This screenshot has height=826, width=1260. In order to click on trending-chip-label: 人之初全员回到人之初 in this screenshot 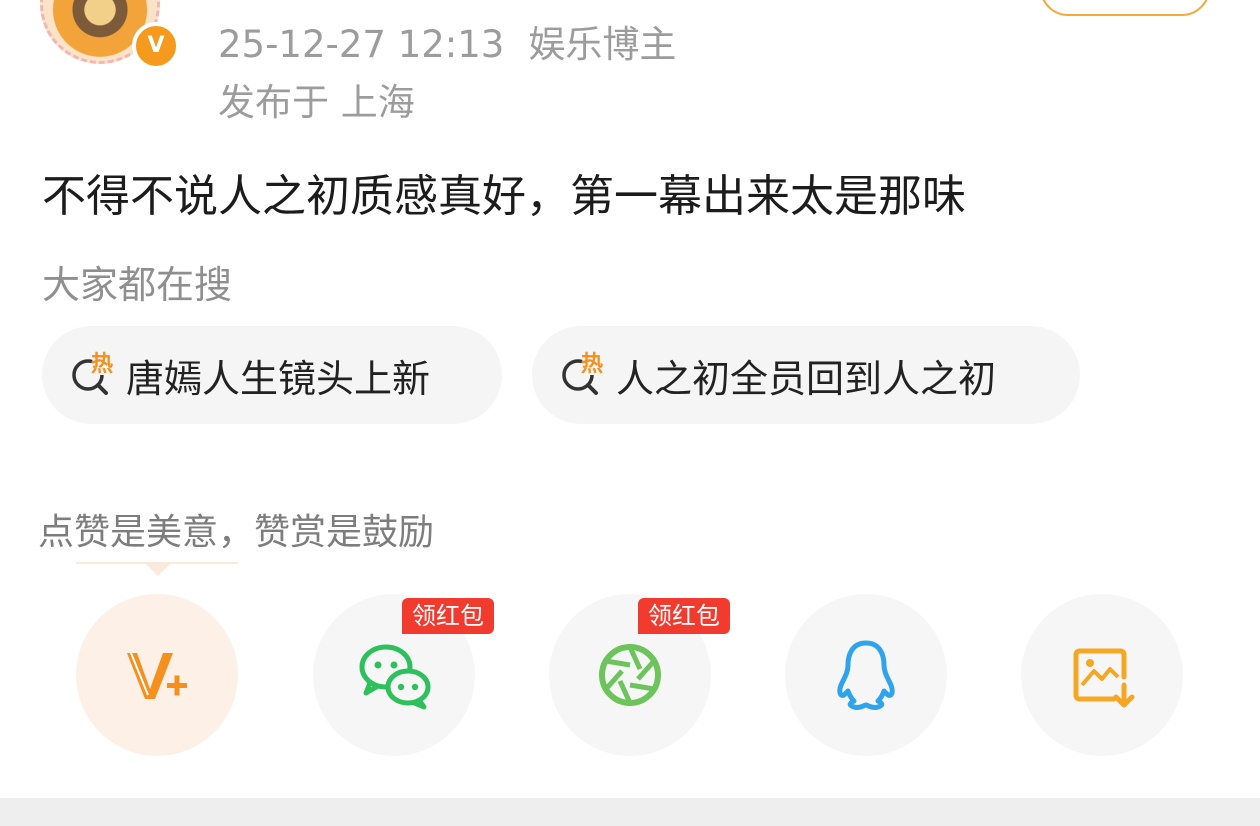, I will do `click(806, 378)`.